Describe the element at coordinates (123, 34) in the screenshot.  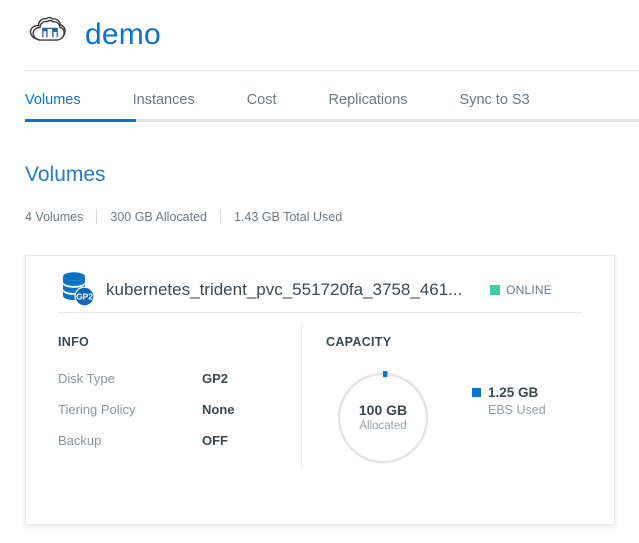
I see `page-title: demo` at that location.